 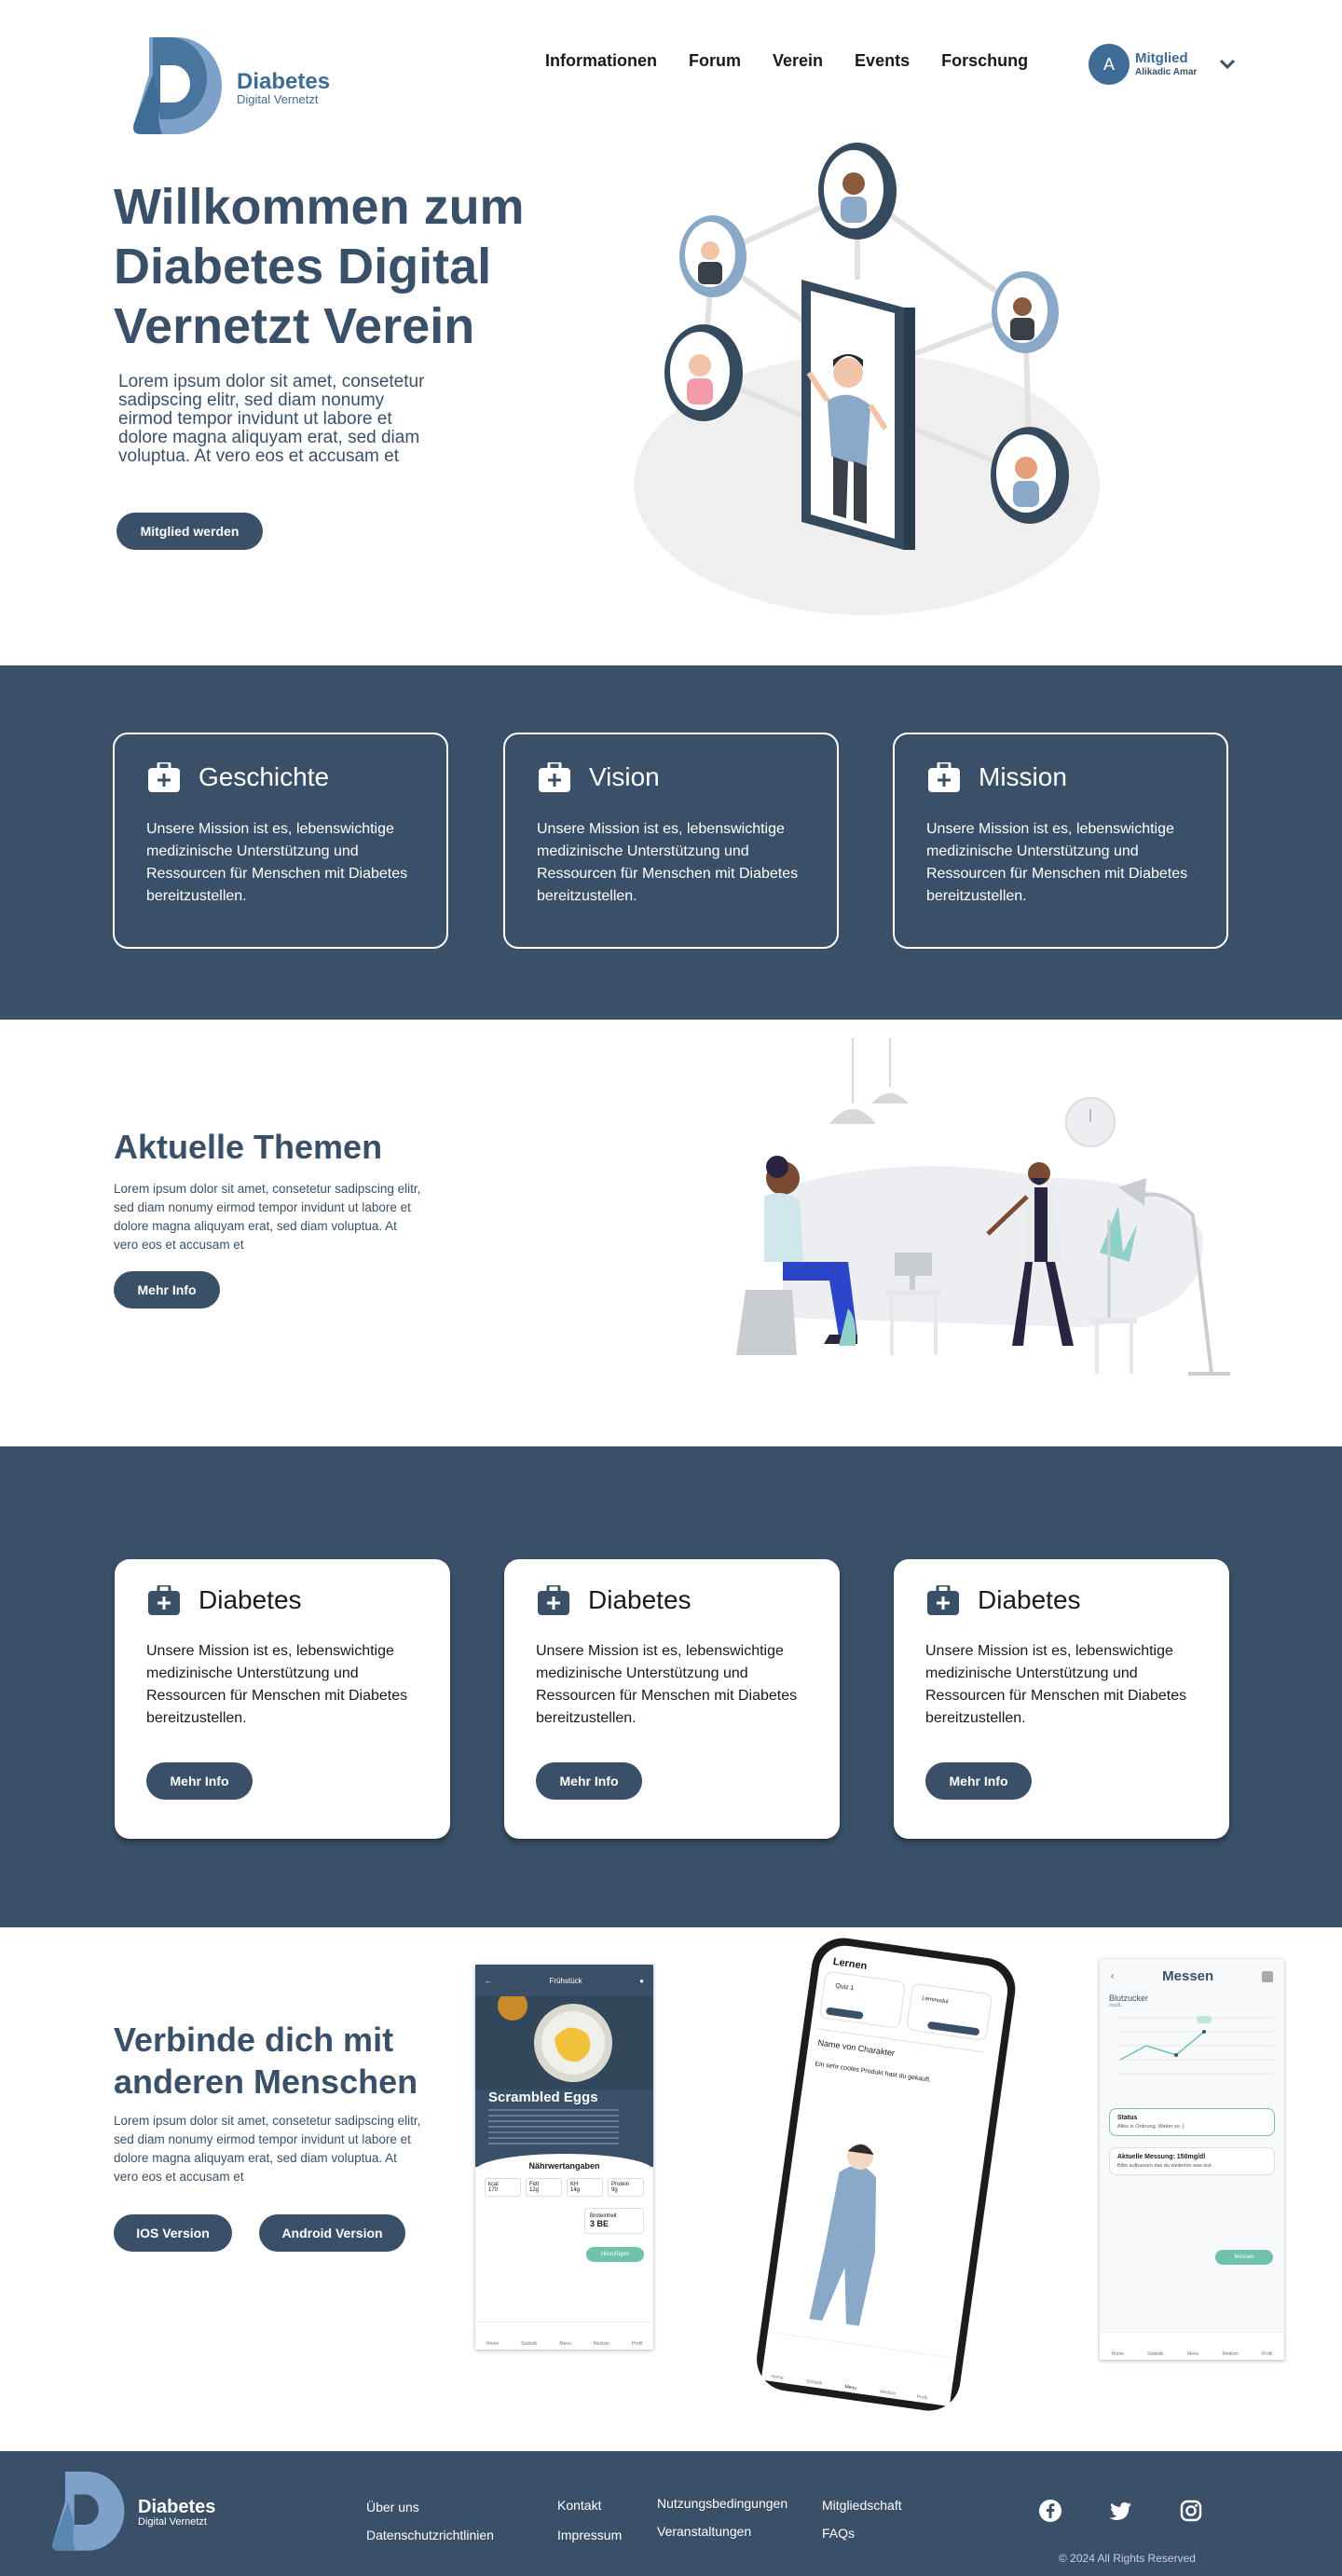 I want to click on avatar: A, so click(x=1109, y=64).